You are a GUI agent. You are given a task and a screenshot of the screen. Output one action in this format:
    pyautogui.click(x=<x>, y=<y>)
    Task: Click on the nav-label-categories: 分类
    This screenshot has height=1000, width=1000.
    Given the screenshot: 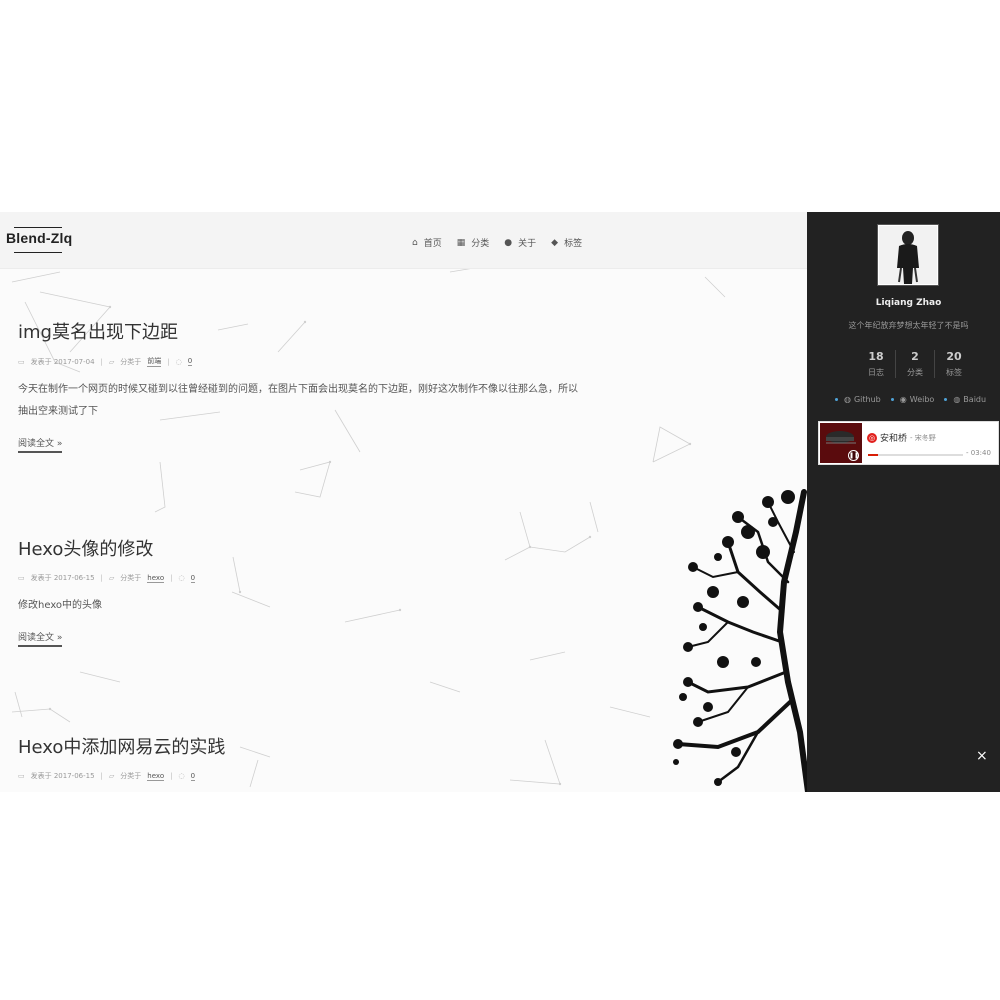 What is the action you would take?
    pyautogui.click(x=480, y=244)
    